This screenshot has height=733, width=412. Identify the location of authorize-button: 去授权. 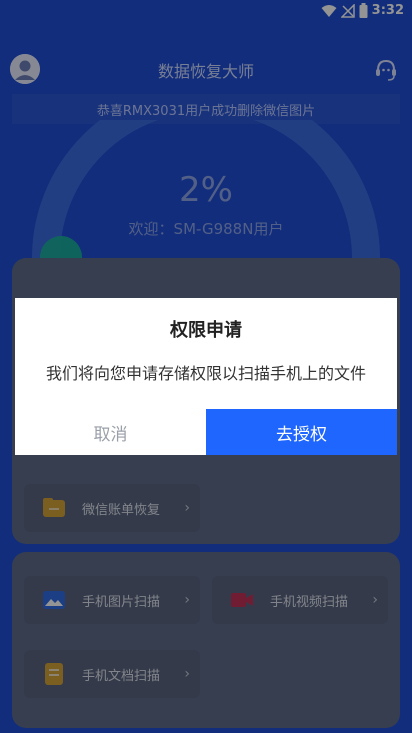
(301, 432).